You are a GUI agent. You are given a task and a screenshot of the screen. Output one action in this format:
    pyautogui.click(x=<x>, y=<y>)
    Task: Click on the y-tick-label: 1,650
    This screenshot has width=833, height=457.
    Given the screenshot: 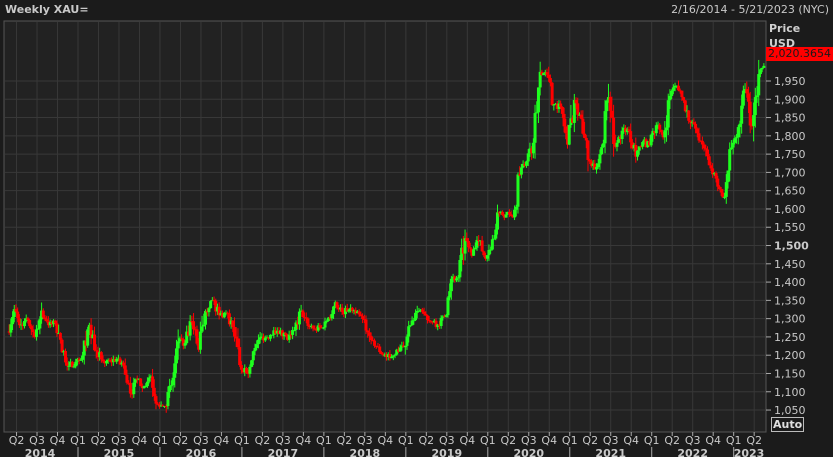 What is the action you would take?
    pyautogui.click(x=790, y=191)
    